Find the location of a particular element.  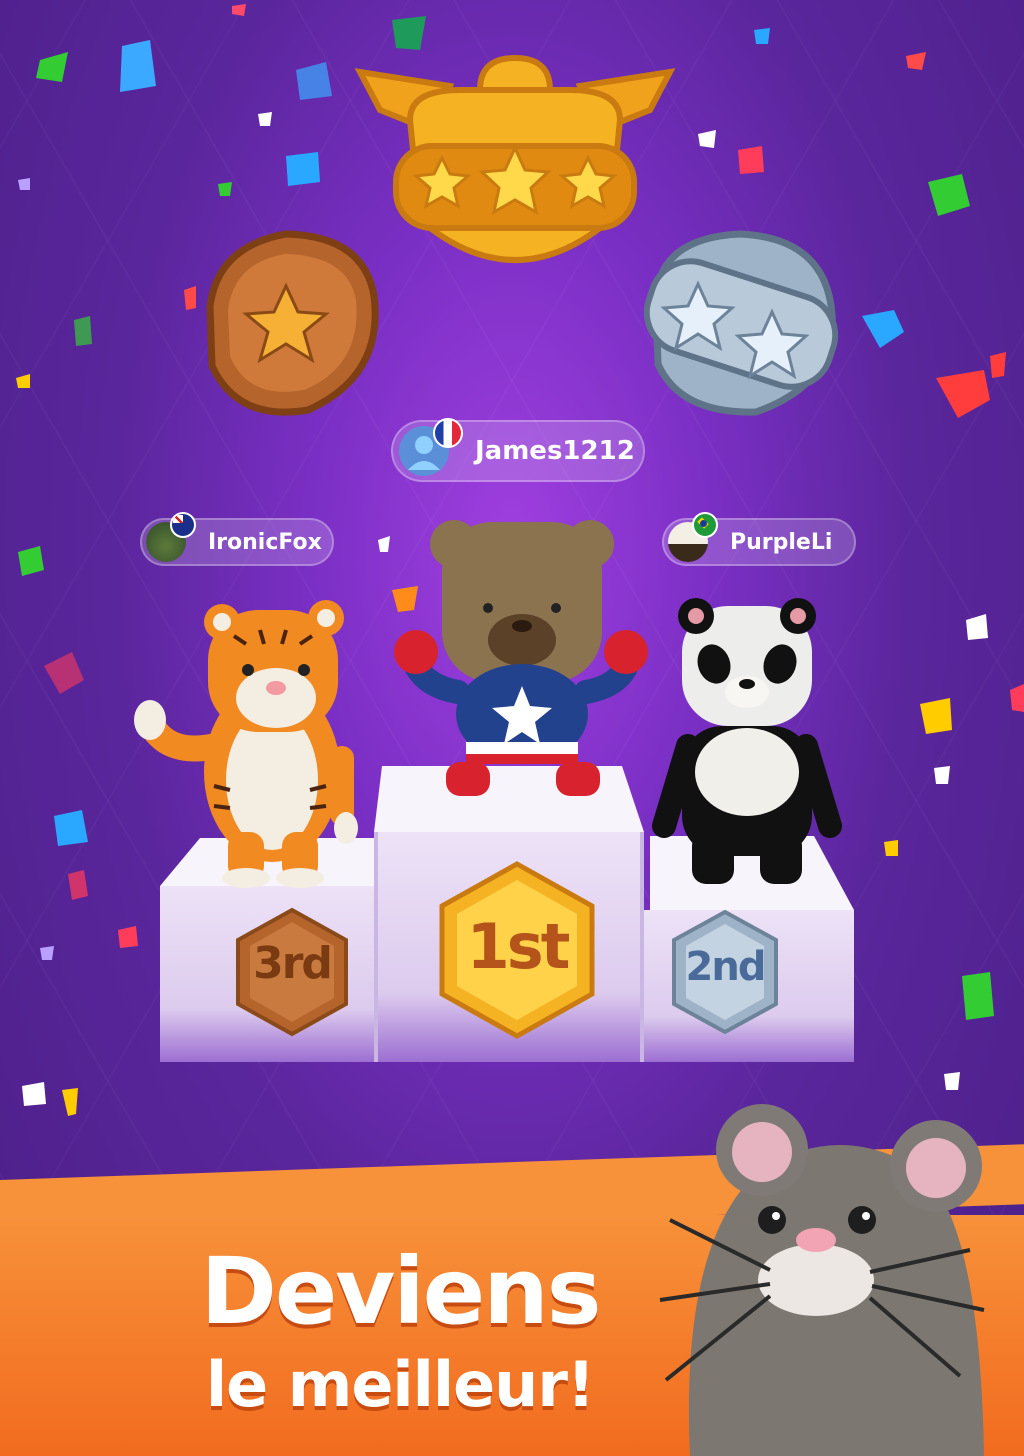

silver-badge-icon is located at coordinates (741, 323).